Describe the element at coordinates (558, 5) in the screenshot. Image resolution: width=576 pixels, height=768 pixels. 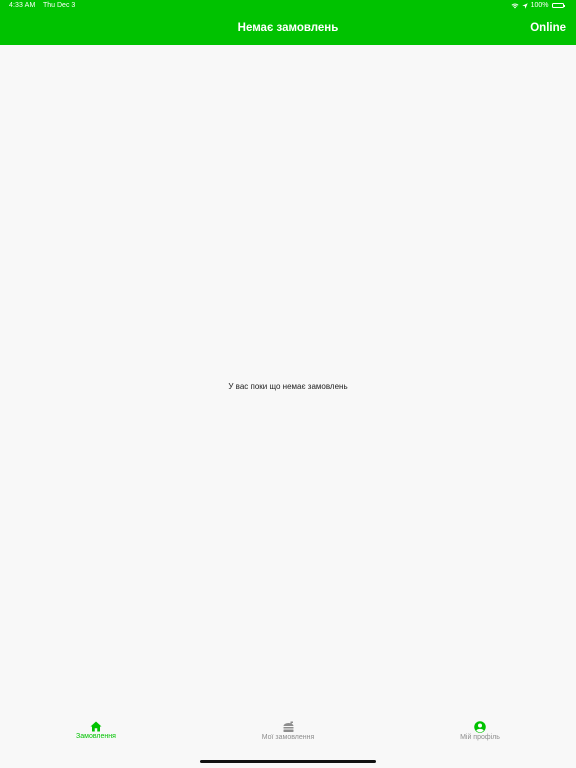
I see `battery-icon` at that location.